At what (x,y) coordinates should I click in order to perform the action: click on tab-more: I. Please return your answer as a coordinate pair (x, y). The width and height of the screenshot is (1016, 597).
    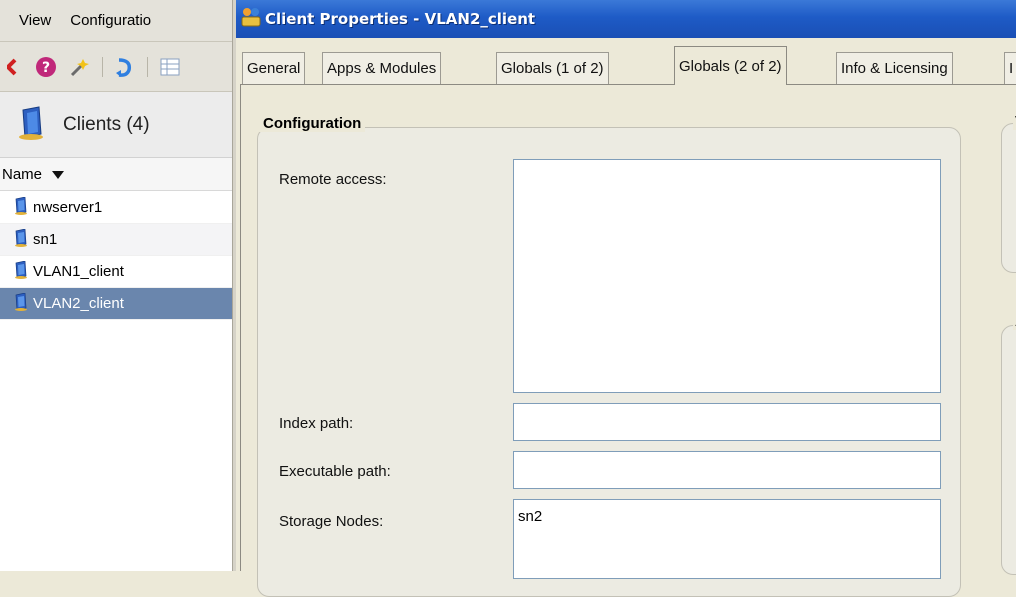
    Looking at the image, I should click on (1010, 68).